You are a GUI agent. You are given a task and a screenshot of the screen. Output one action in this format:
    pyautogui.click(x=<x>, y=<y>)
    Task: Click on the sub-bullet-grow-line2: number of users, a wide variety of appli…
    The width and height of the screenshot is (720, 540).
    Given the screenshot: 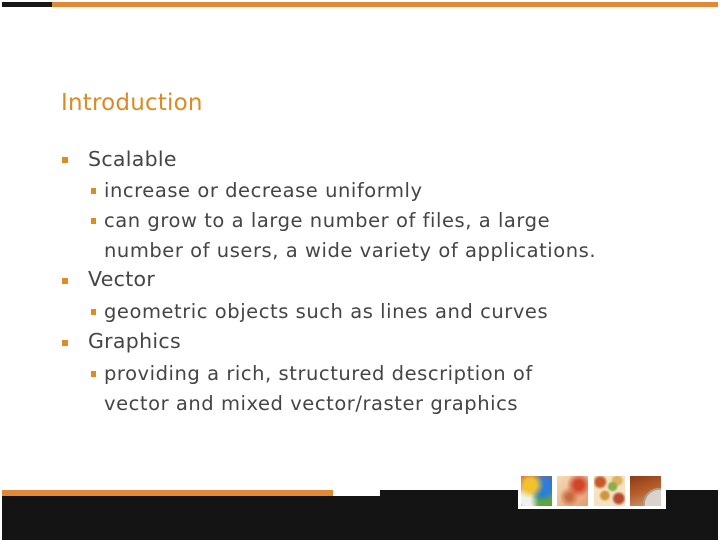 What is the action you would take?
    pyautogui.click(x=350, y=250)
    